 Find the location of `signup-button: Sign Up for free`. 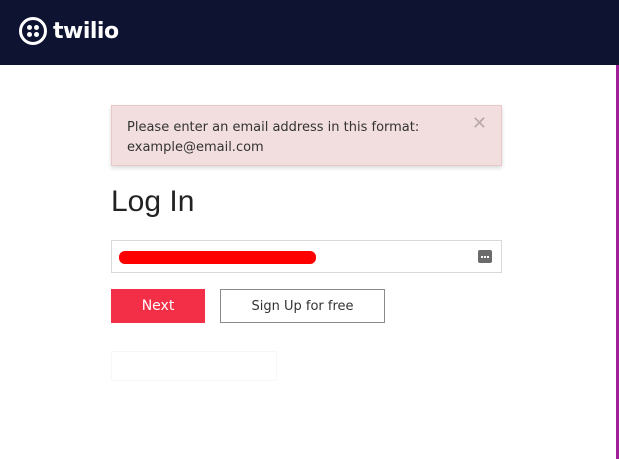

signup-button: Sign Up for free is located at coordinates (302, 306).